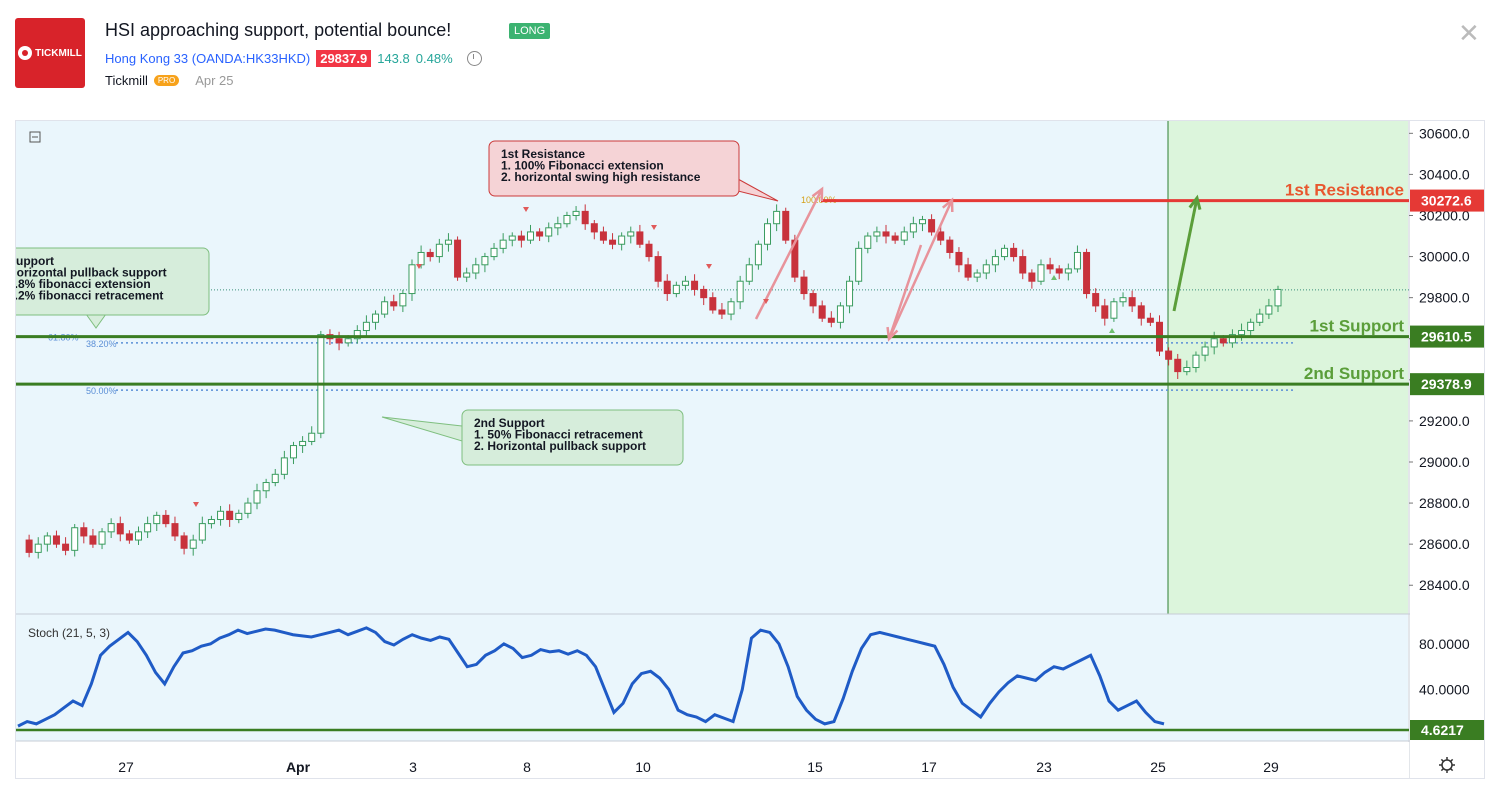 The width and height of the screenshot is (1502, 791). I want to click on price-tick-label: 30000.0, so click(1444, 257).